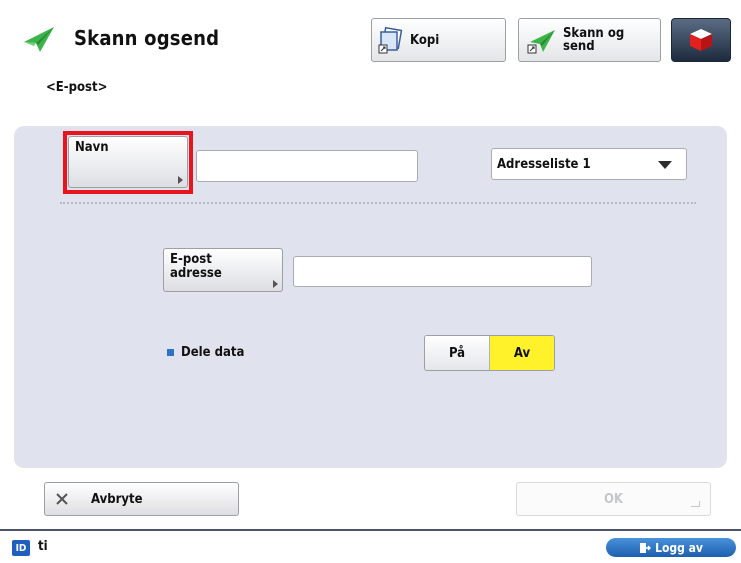  Describe the element at coordinates (544, 164) in the screenshot. I see `address-list-value: Adresseliste 1` at that location.